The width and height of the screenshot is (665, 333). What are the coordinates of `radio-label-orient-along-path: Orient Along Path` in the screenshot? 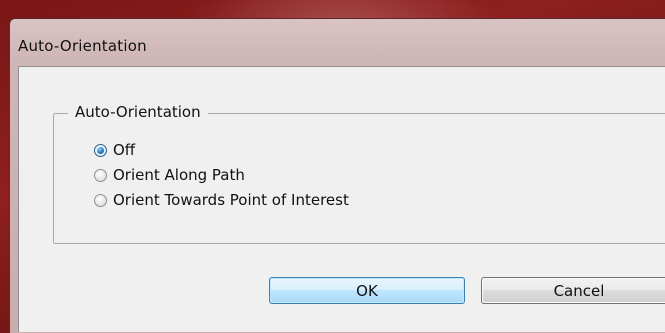 It's located at (179, 175).